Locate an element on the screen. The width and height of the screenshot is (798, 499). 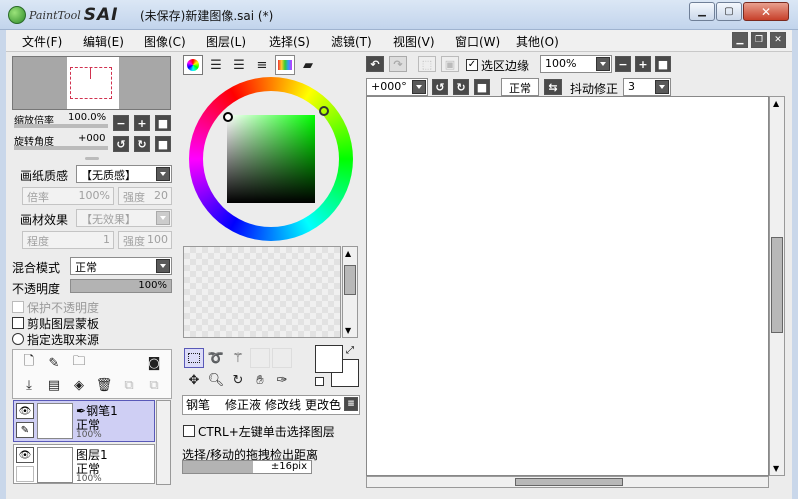
rgb-slider-tab: ☰ is located at coordinates (216, 65).